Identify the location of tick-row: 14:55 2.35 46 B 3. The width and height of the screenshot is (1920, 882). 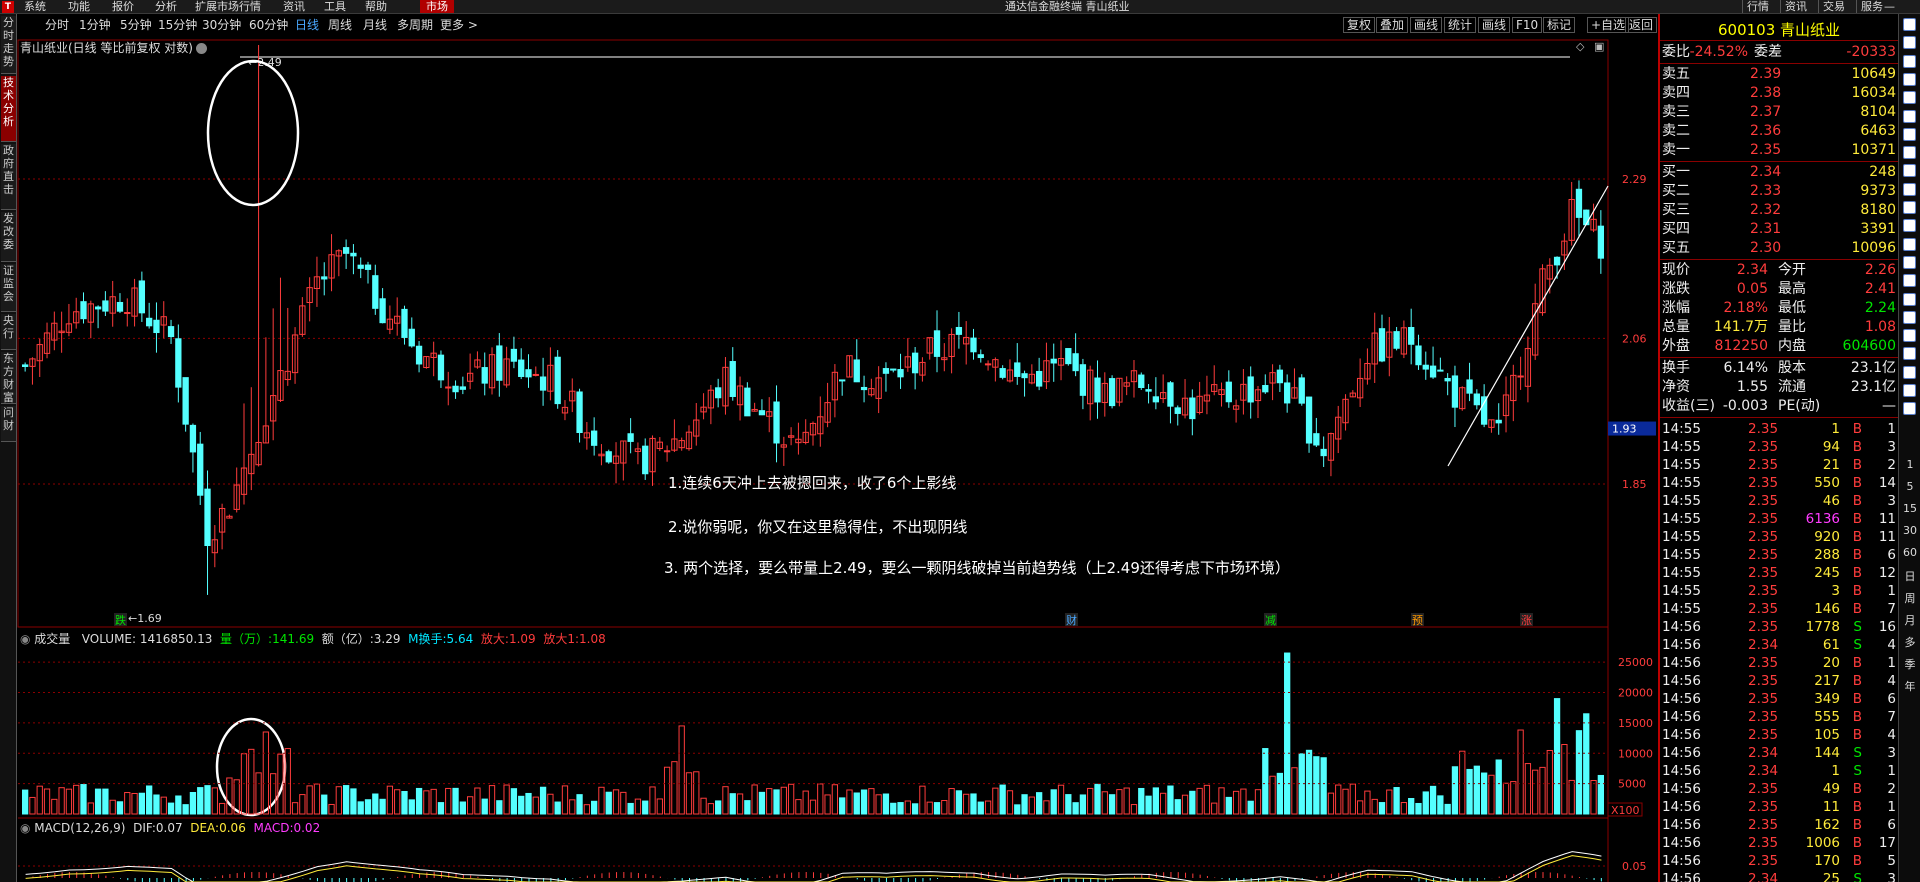
(1779, 501).